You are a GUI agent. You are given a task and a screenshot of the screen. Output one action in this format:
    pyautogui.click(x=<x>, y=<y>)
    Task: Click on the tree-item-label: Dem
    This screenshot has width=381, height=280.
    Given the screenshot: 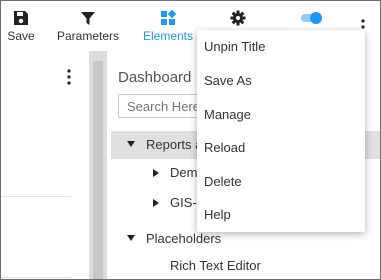 What is the action you would take?
    pyautogui.click(x=184, y=172)
    